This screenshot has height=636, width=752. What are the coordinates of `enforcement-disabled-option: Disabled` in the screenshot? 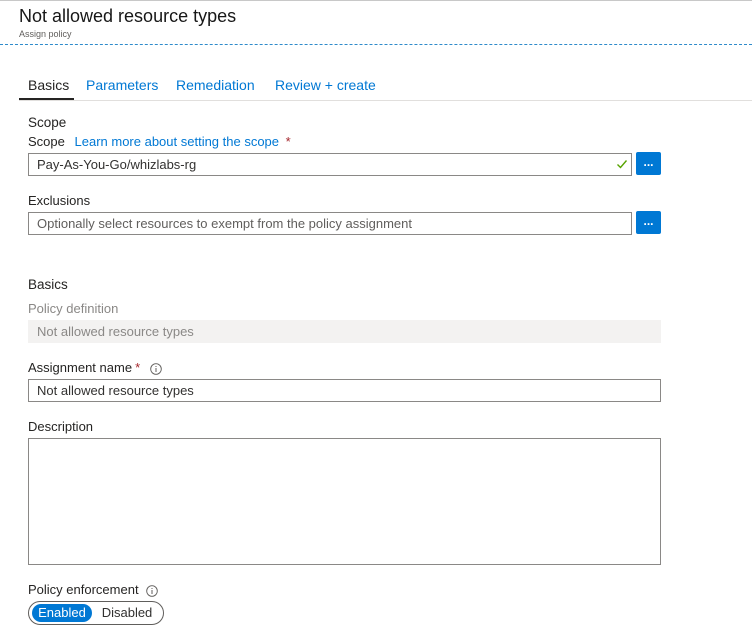 It's located at (127, 613).